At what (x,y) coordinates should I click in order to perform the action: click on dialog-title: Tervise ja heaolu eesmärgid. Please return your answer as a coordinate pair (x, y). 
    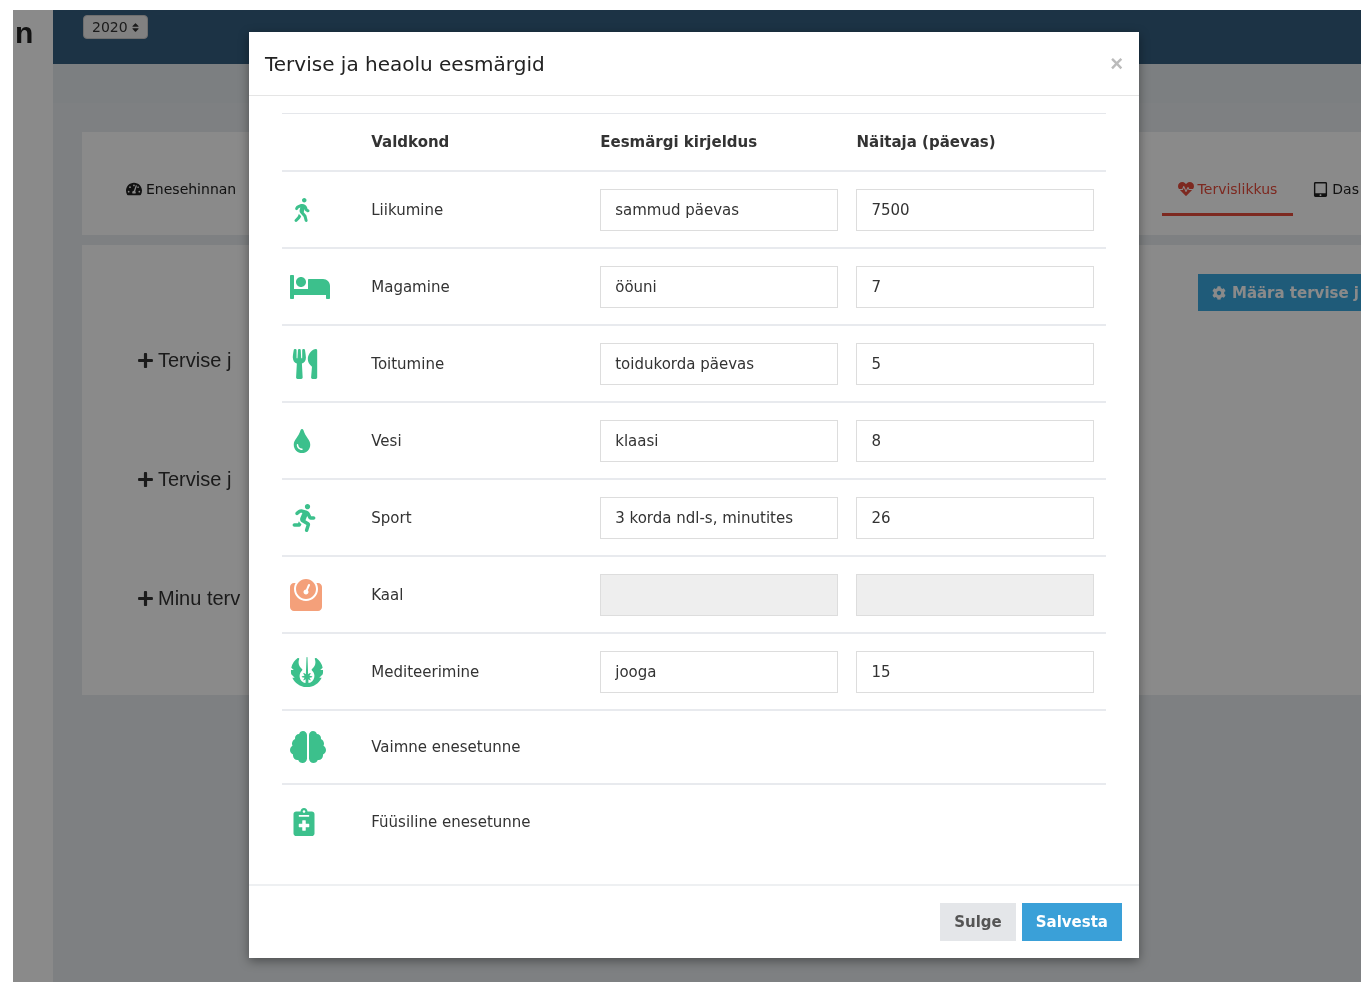
    Looking at the image, I should click on (405, 63).